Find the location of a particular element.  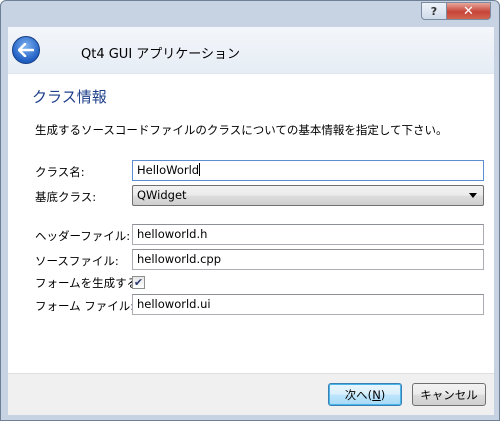

back-button is located at coordinates (26, 50).